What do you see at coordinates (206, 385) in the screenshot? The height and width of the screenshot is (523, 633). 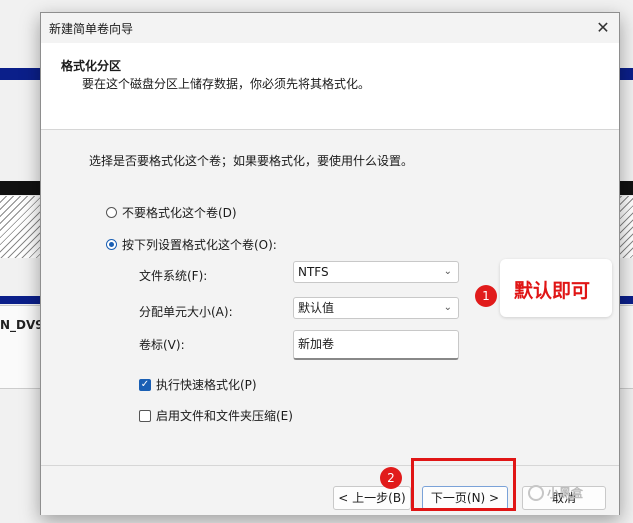 I see `quick-format-label: 执行快速格式化(P)` at bounding box center [206, 385].